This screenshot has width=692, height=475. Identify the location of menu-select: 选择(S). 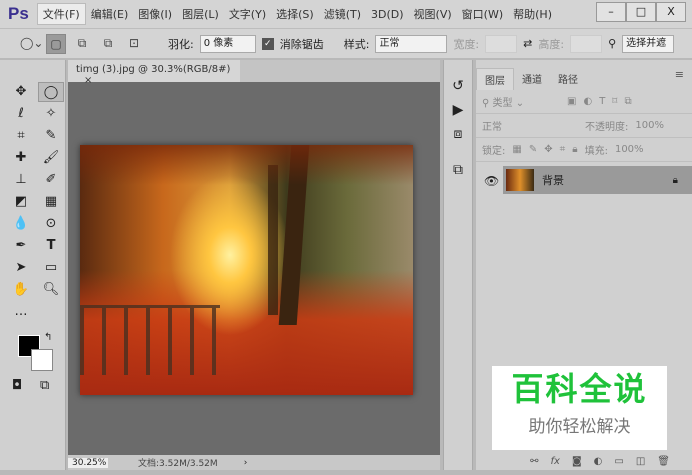
(295, 14).